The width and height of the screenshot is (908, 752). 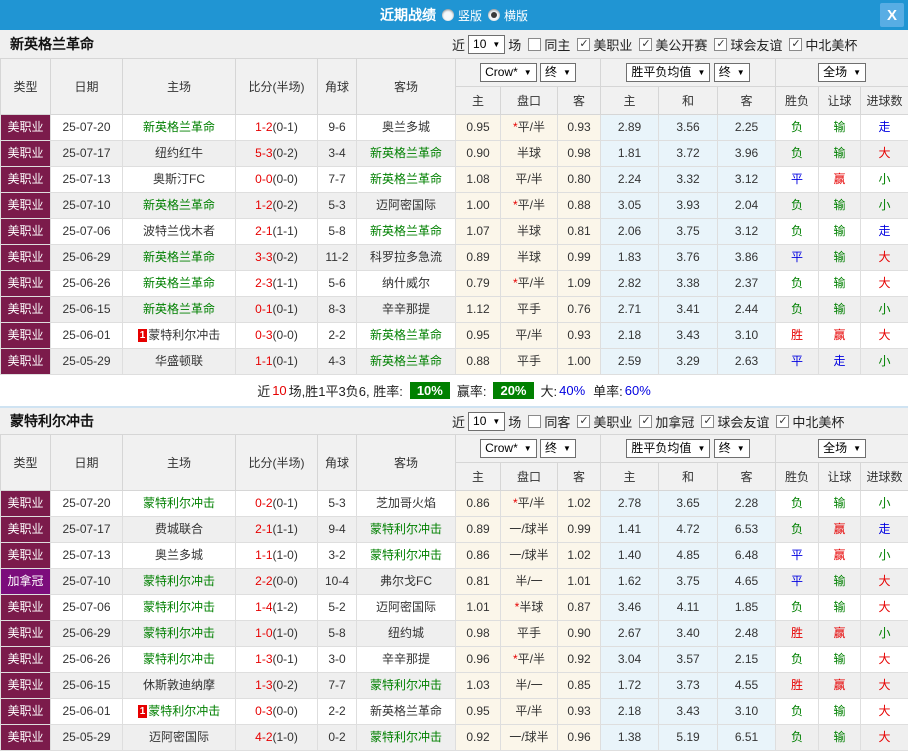 What do you see at coordinates (579, 711) in the screenshot?
I see `asia-away-odds-cell: 0.93` at bounding box center [579, 711].